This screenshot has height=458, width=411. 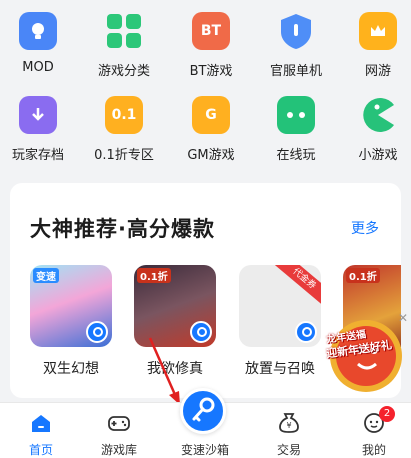 What do you see at coordinates (378, 155) in the screenshot?
I see `category-label: 小游戏` at bounding box center [378, 155].